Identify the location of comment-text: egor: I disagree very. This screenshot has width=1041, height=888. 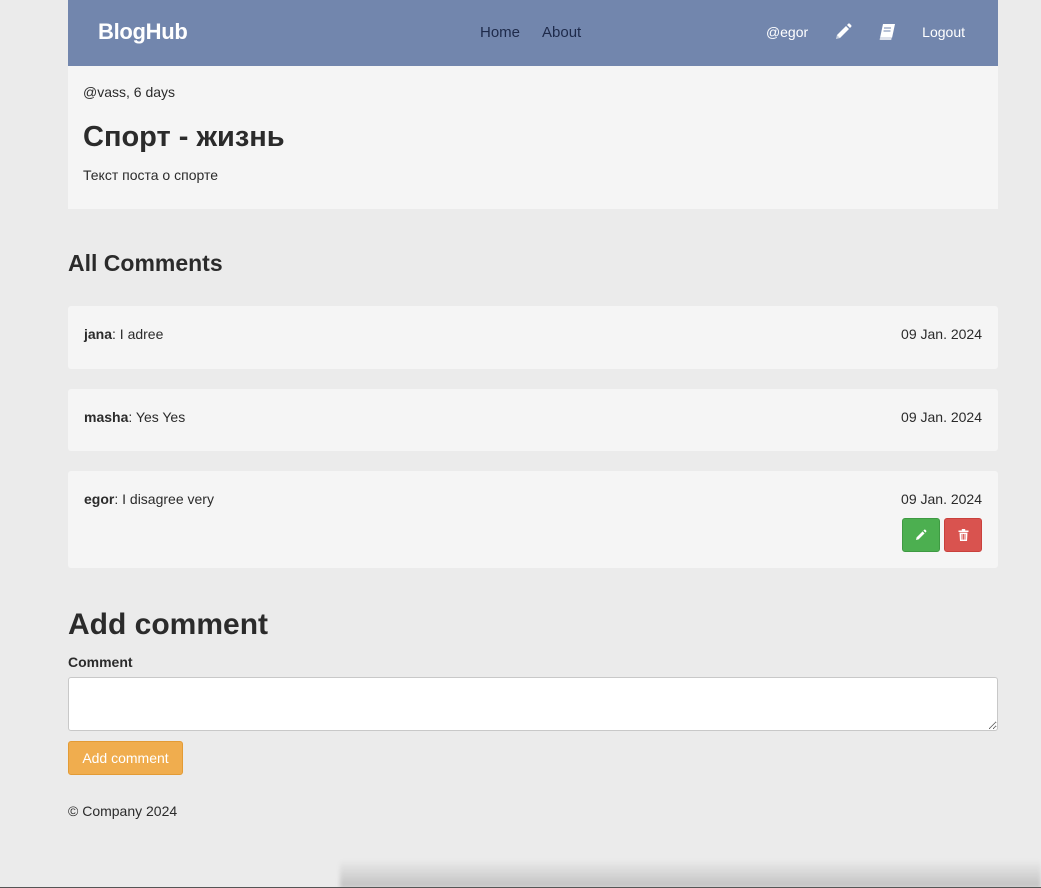
(149, 499).